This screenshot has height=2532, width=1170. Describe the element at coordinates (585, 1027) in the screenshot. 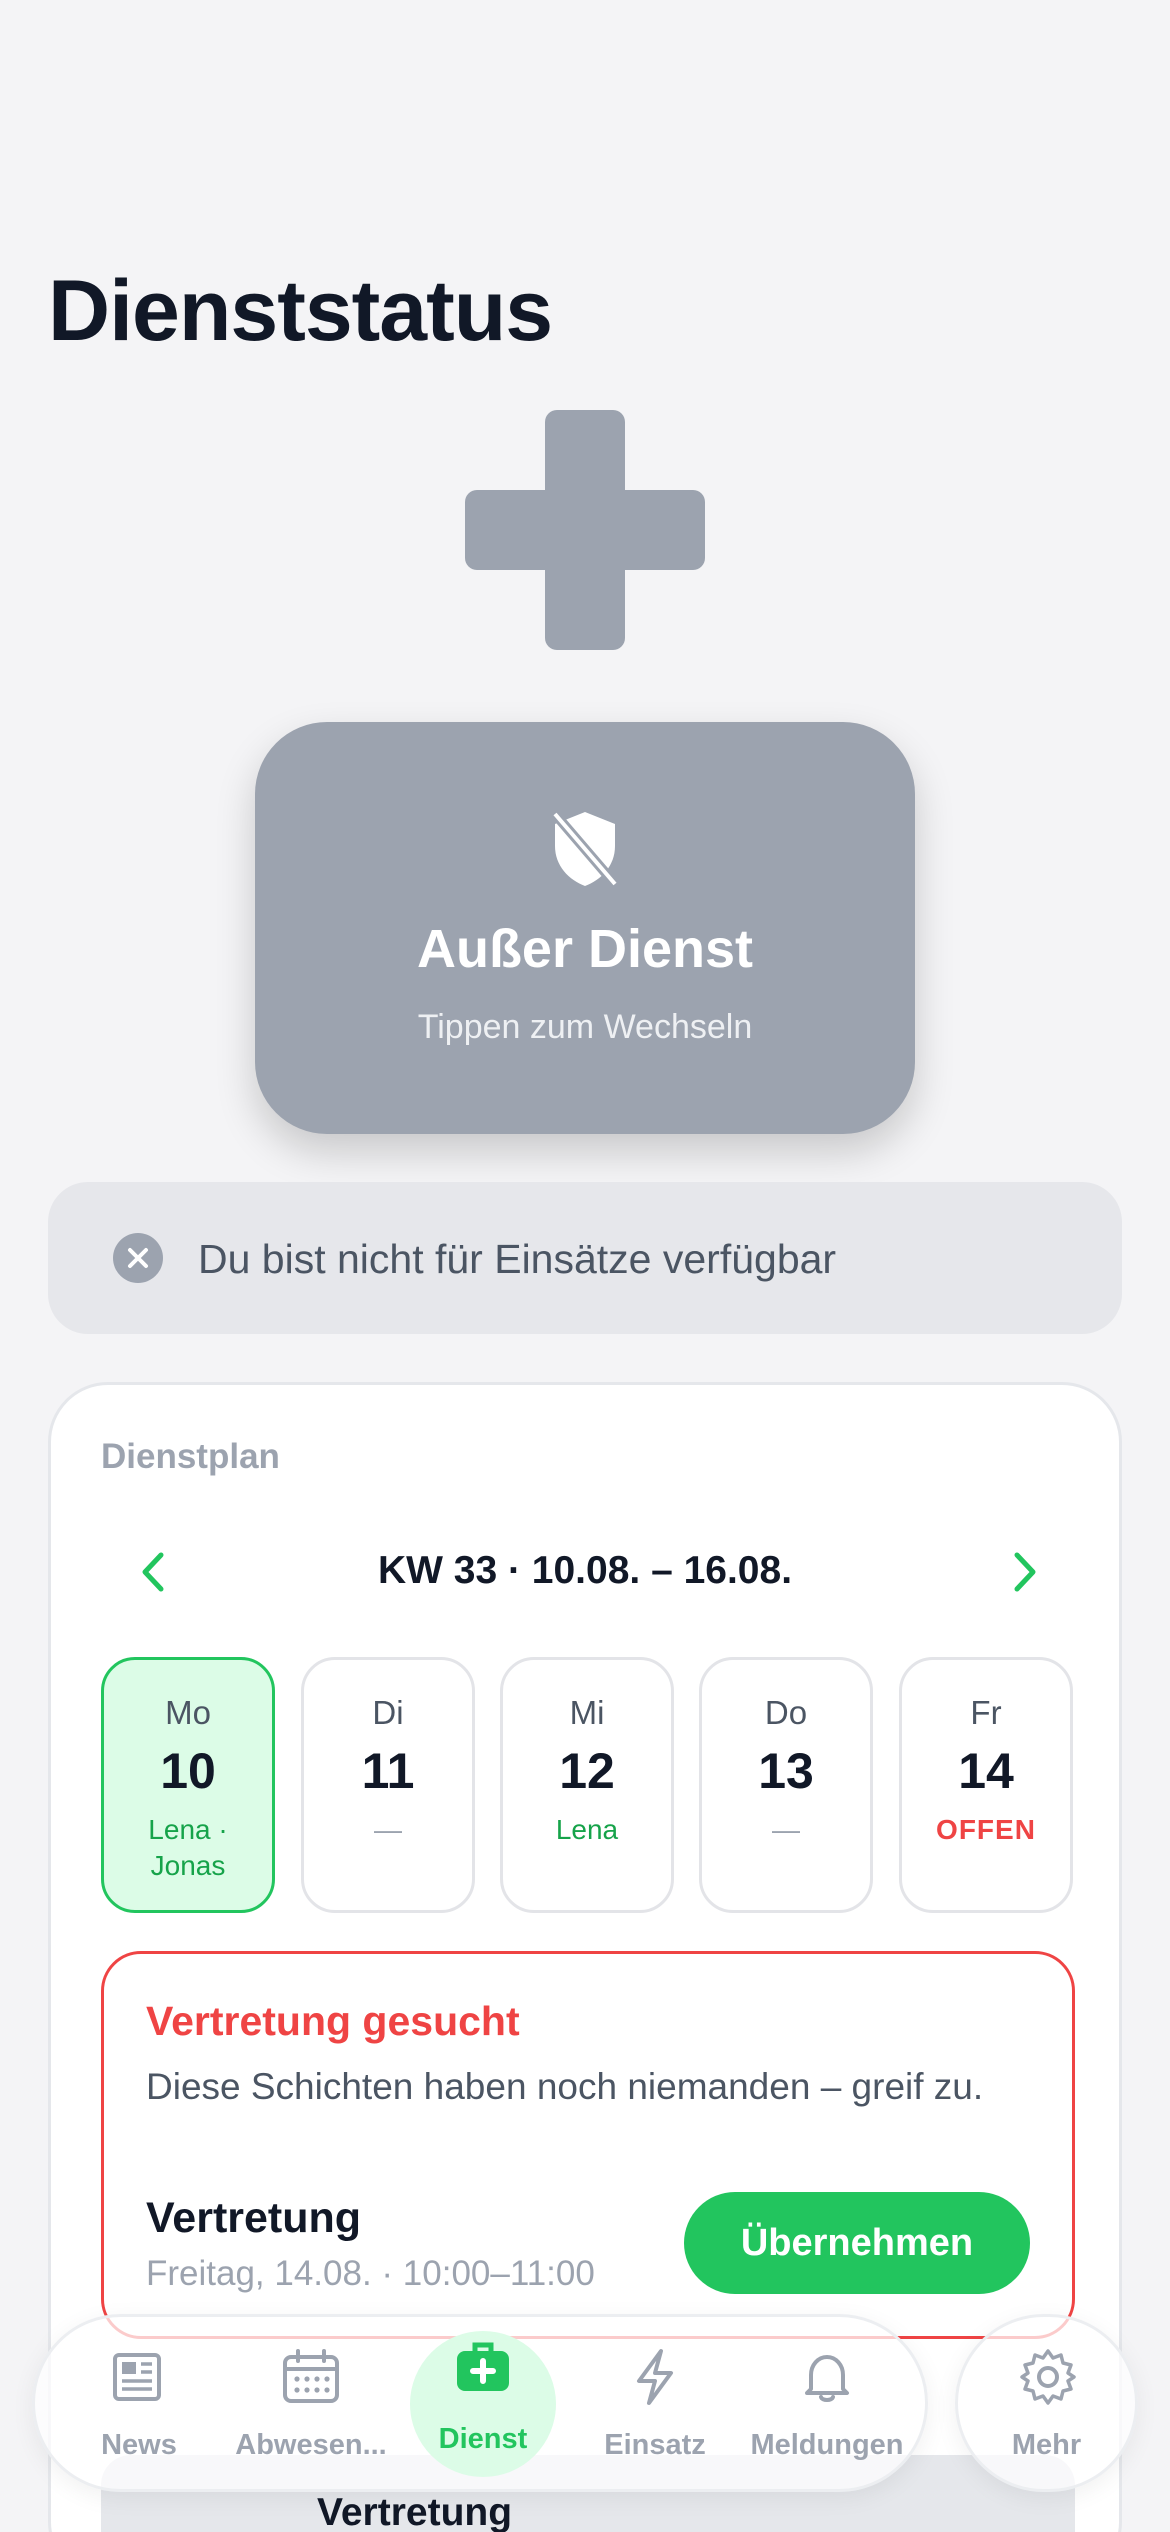

I see `duty-status-hint: Tippen zum Wechseln` at that location.